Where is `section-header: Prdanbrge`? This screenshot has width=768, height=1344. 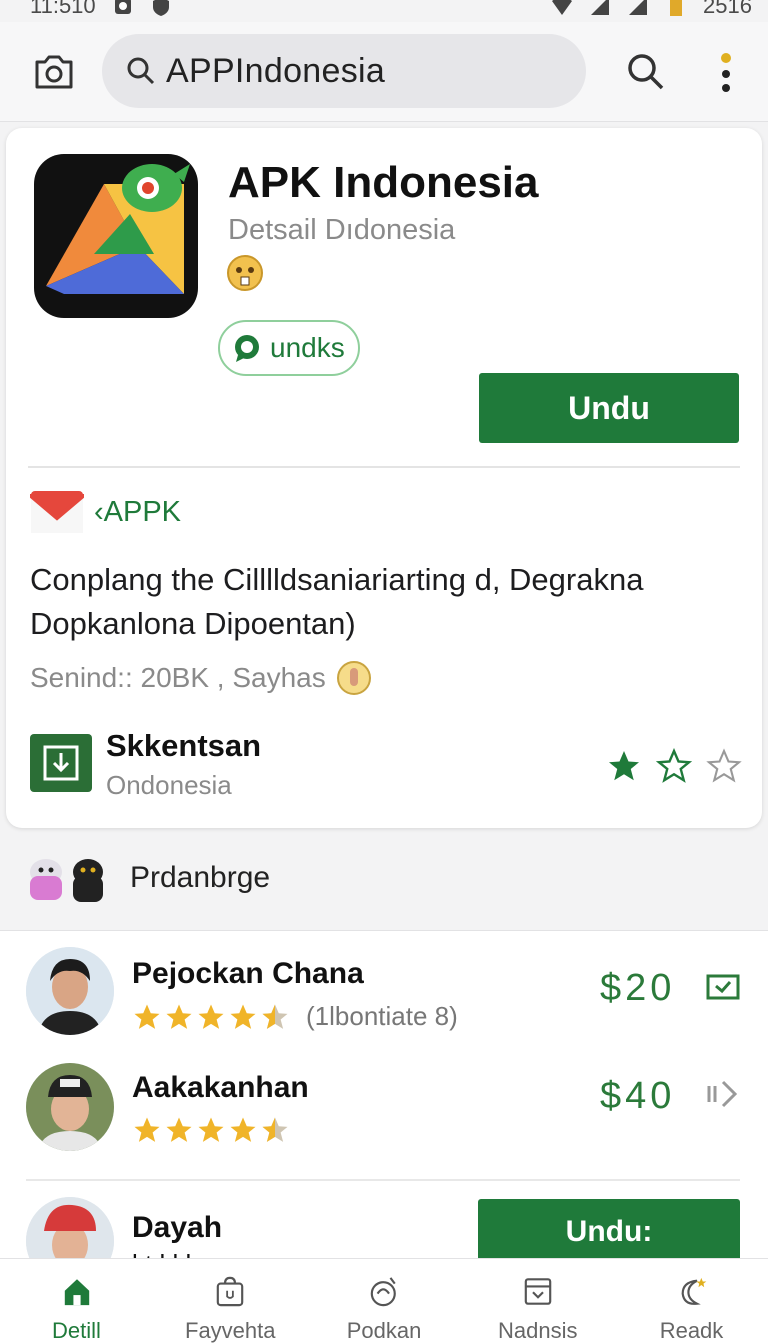 section-header: Prdanbrge is located at coordinates (147, 878).